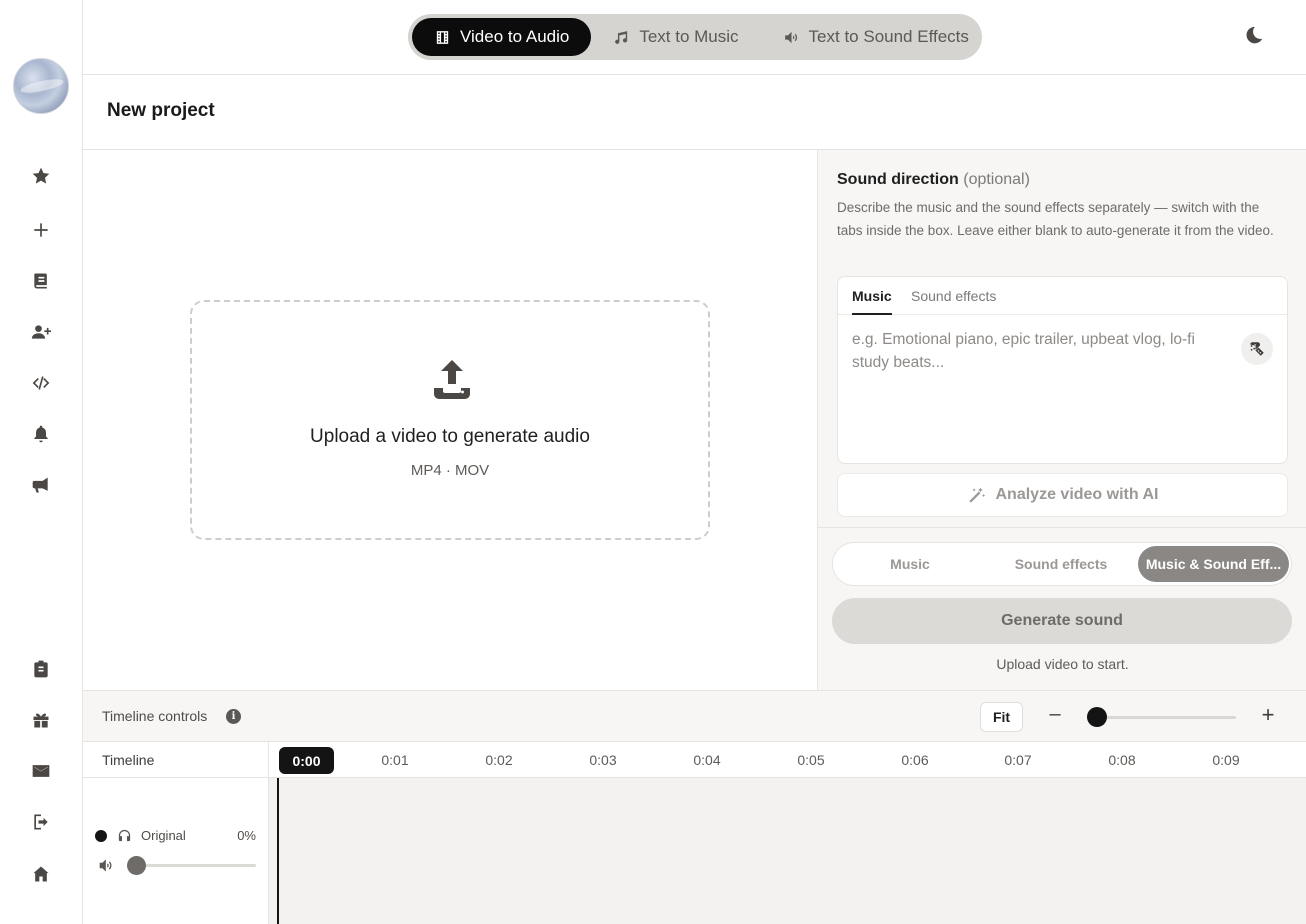 The height and width of the screenshot is (924, 1306). What do you see at coordinates (41, 822) in the screenshot?
I see `logout-icon` at bounding box center [41, 822].